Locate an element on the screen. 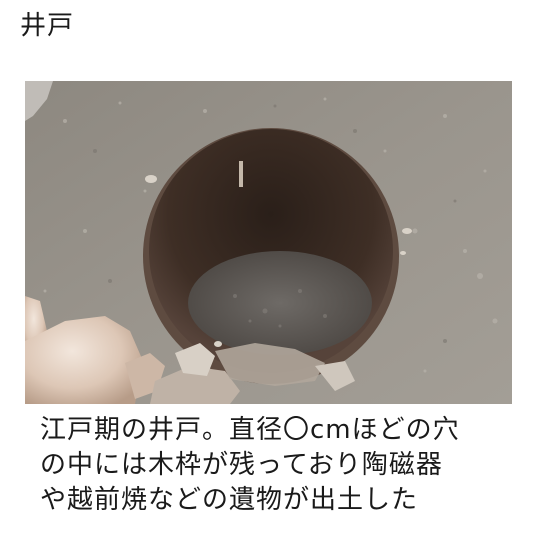  wooden-frame-remnant is located at coordinates (241, 174).